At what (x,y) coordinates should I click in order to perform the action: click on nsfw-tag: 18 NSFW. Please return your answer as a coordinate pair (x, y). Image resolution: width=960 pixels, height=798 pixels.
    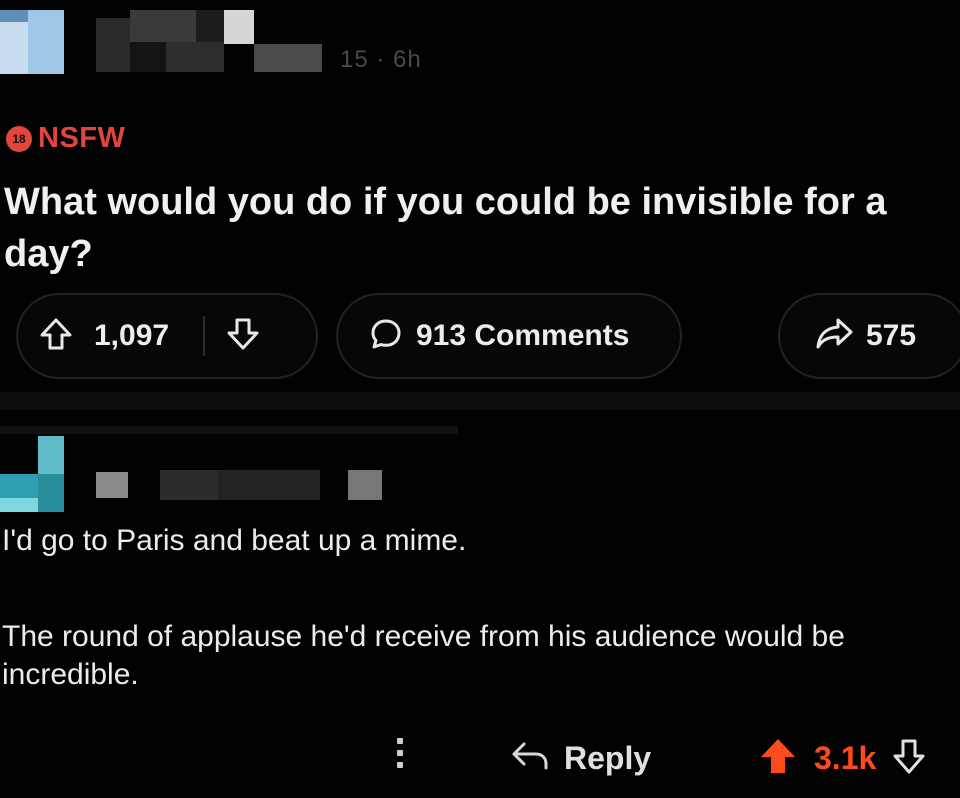
    Looking at the image, I should click on (65, 138).